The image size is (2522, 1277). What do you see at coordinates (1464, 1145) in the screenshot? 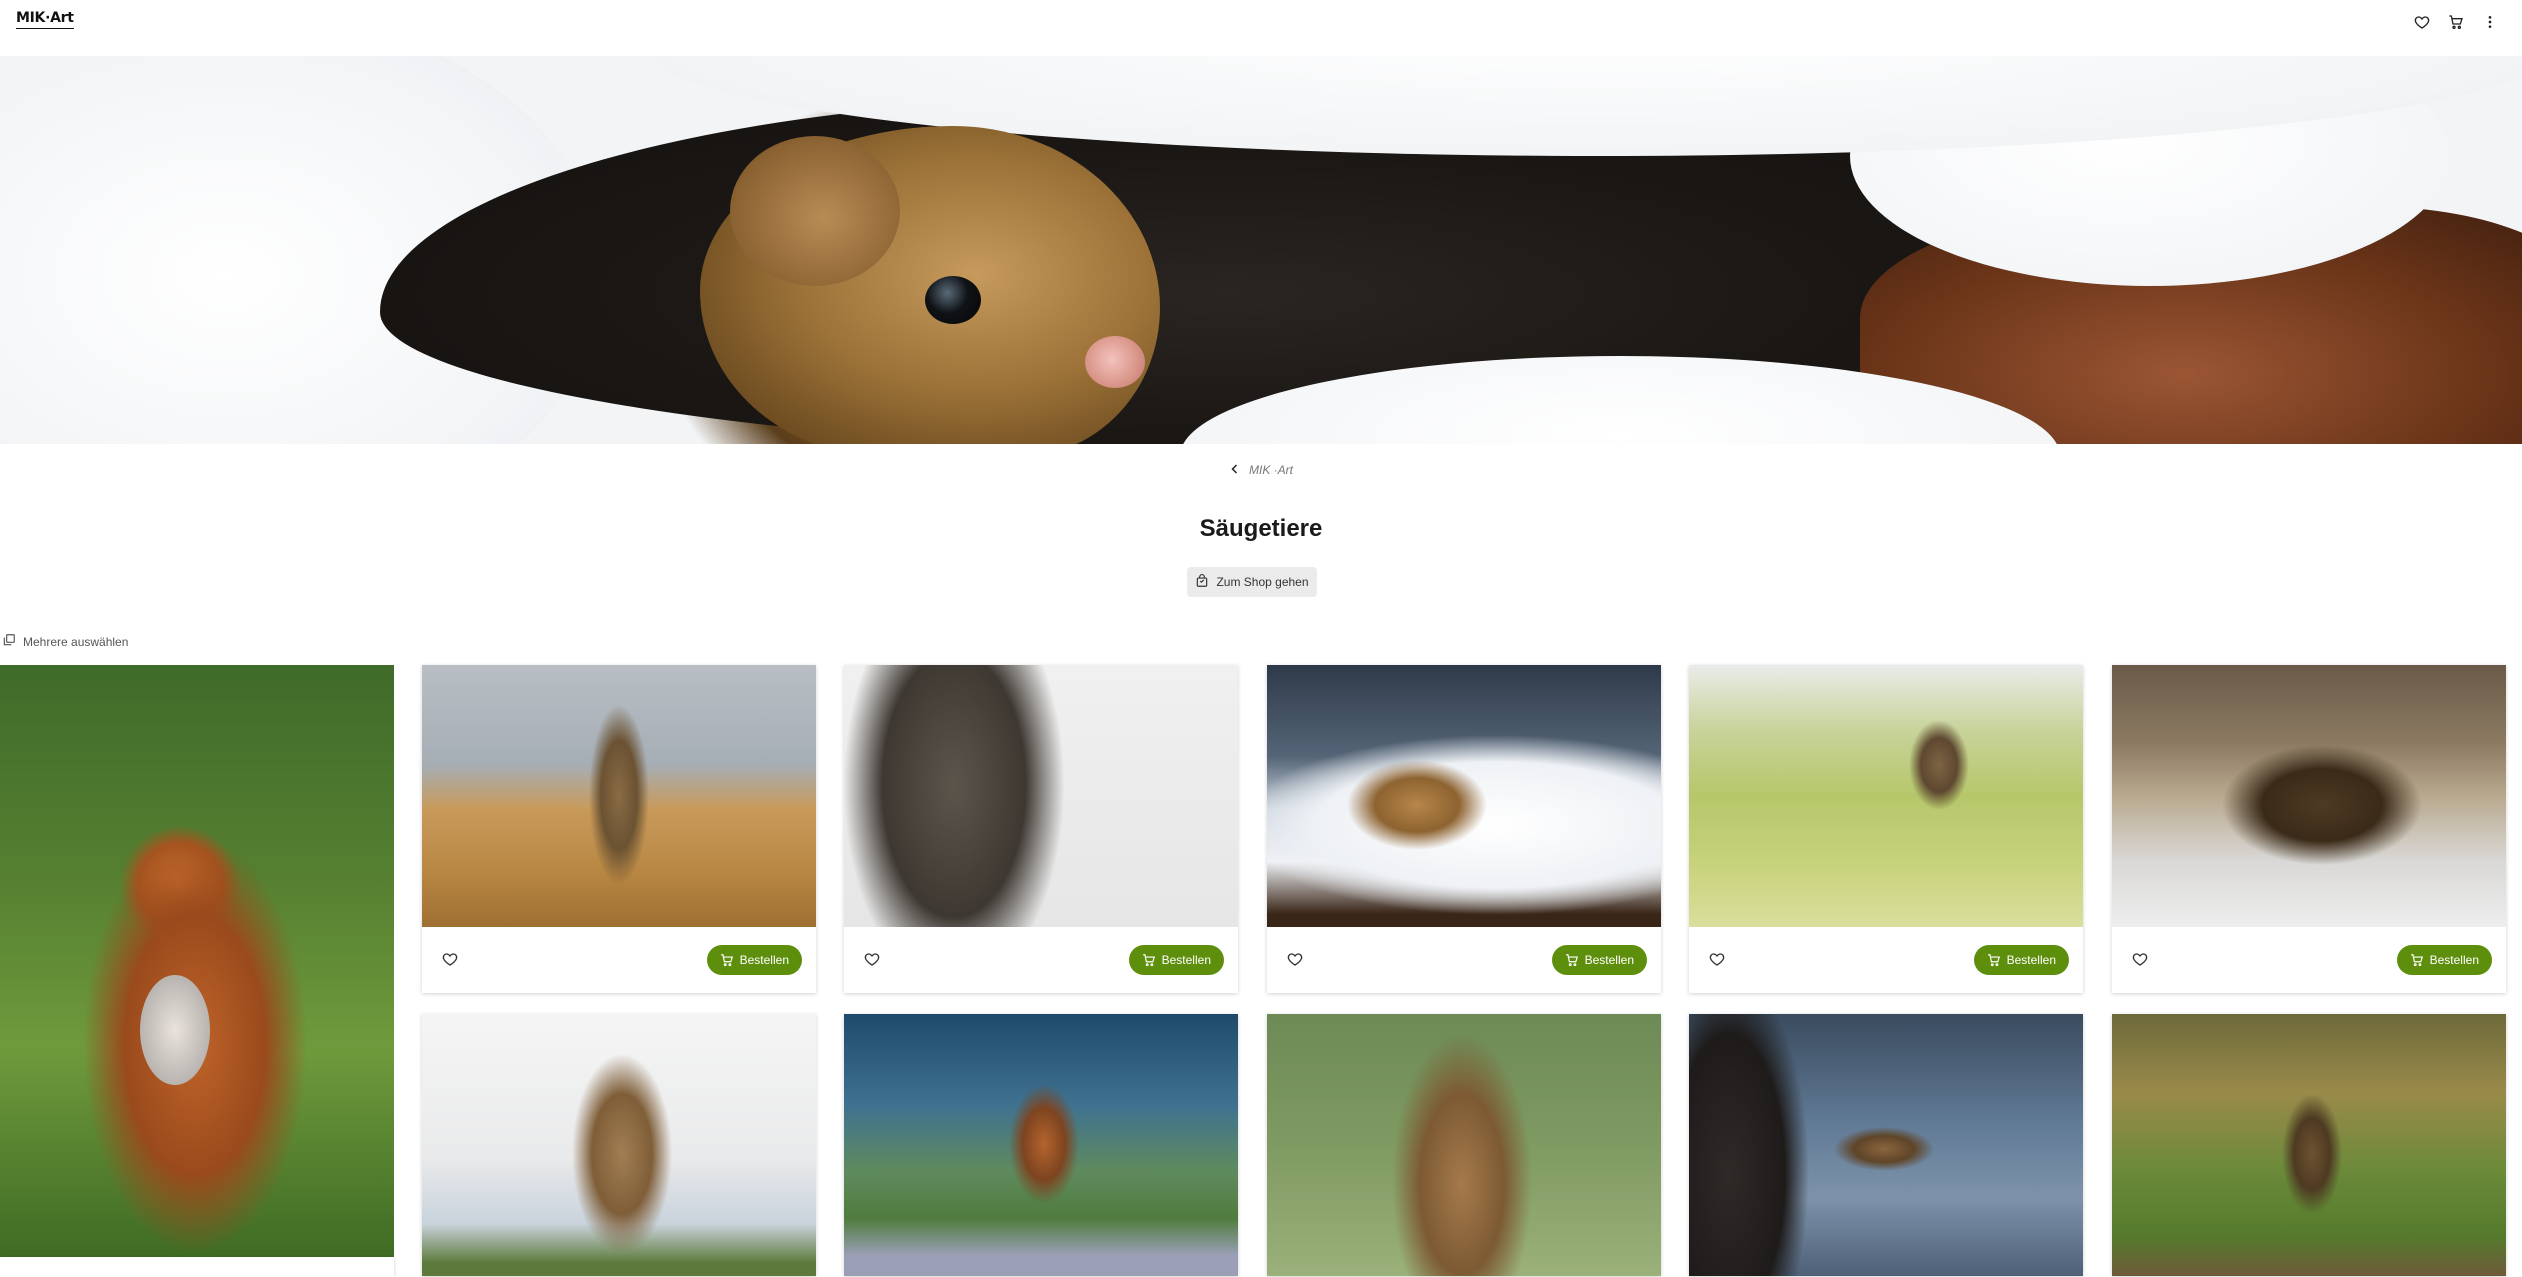
I see `photo-deer-portrait` at bounding box center [1464, 1145].